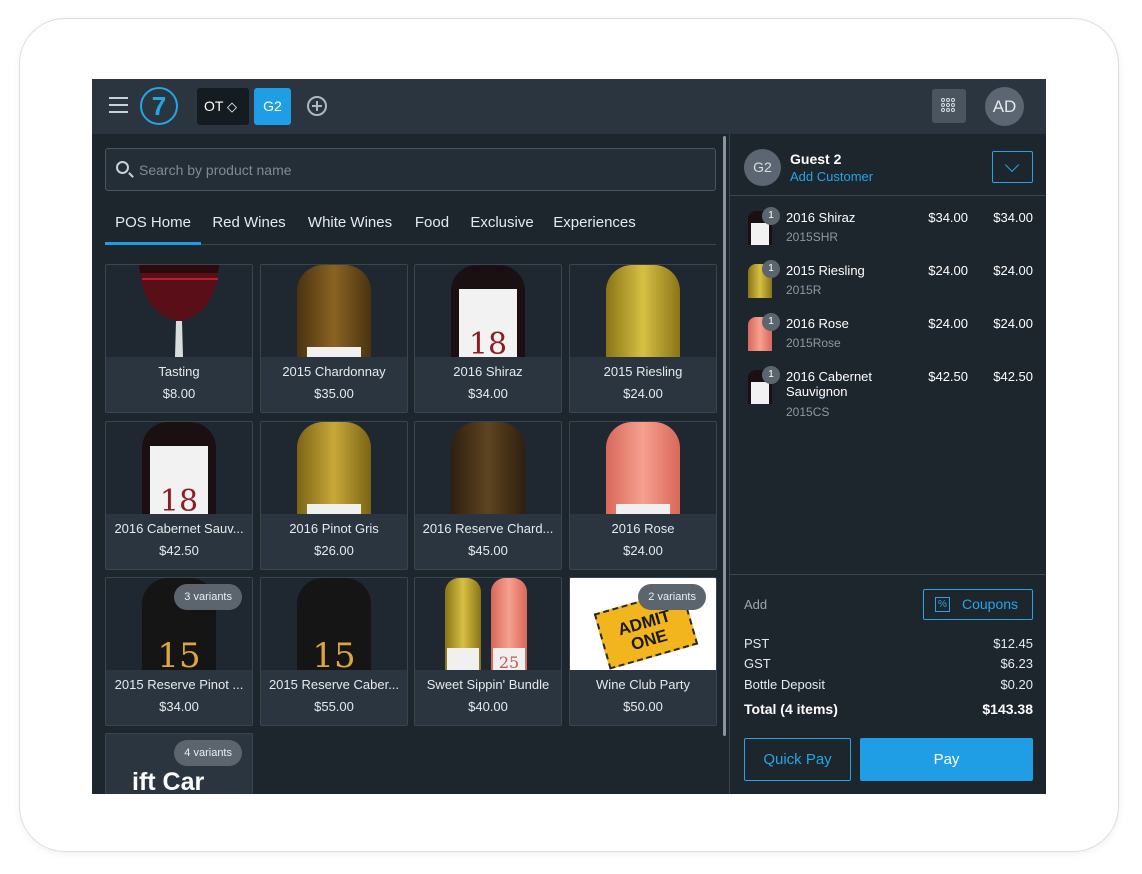 The image size is (1142, 874). I want to click on product-card-tasting: Tasting $8.00, so click(179, 338).